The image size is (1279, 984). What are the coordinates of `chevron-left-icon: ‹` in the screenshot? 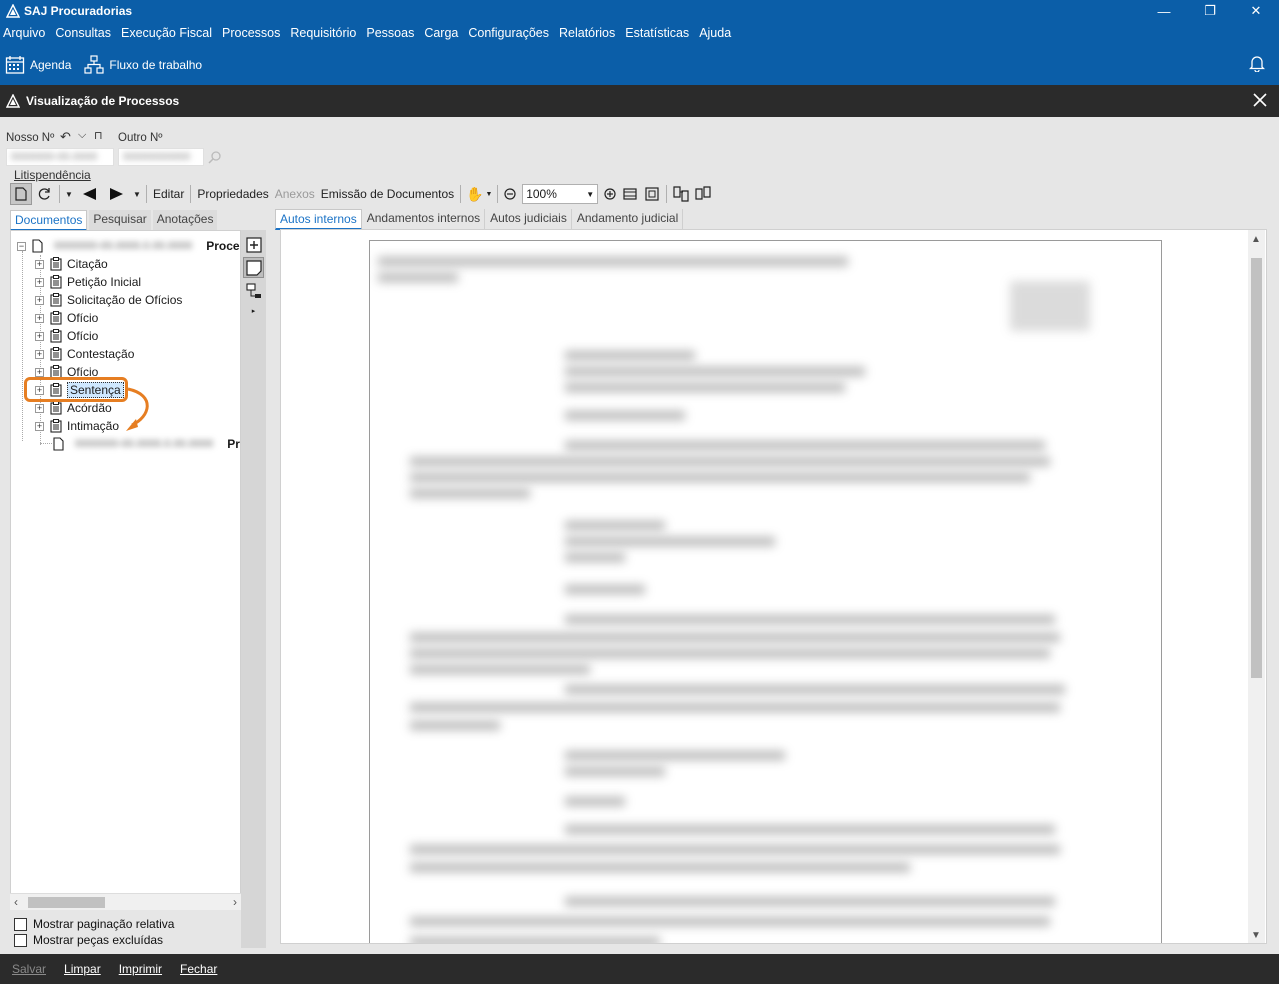 It's located at (16, 902).